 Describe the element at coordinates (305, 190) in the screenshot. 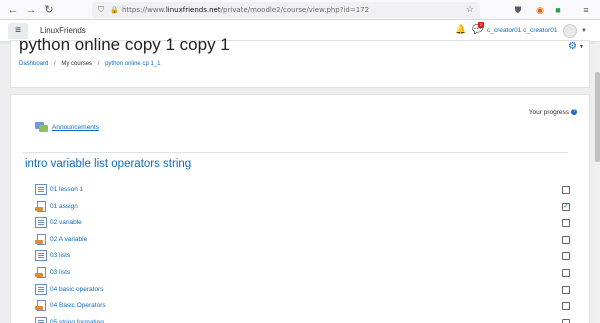

I see `activity-item: 01 lesson 1` at that location.